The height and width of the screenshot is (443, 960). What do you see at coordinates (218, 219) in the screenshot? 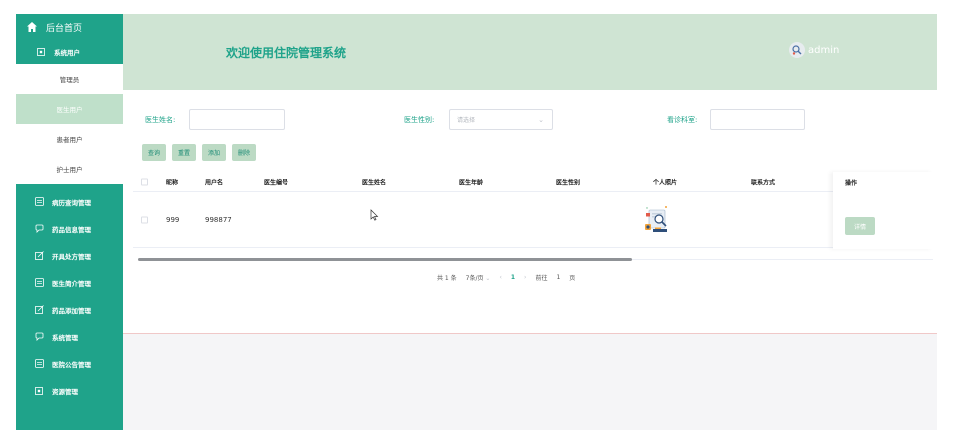
I see `cell-username: 998877` at bounding box center [218, 219].